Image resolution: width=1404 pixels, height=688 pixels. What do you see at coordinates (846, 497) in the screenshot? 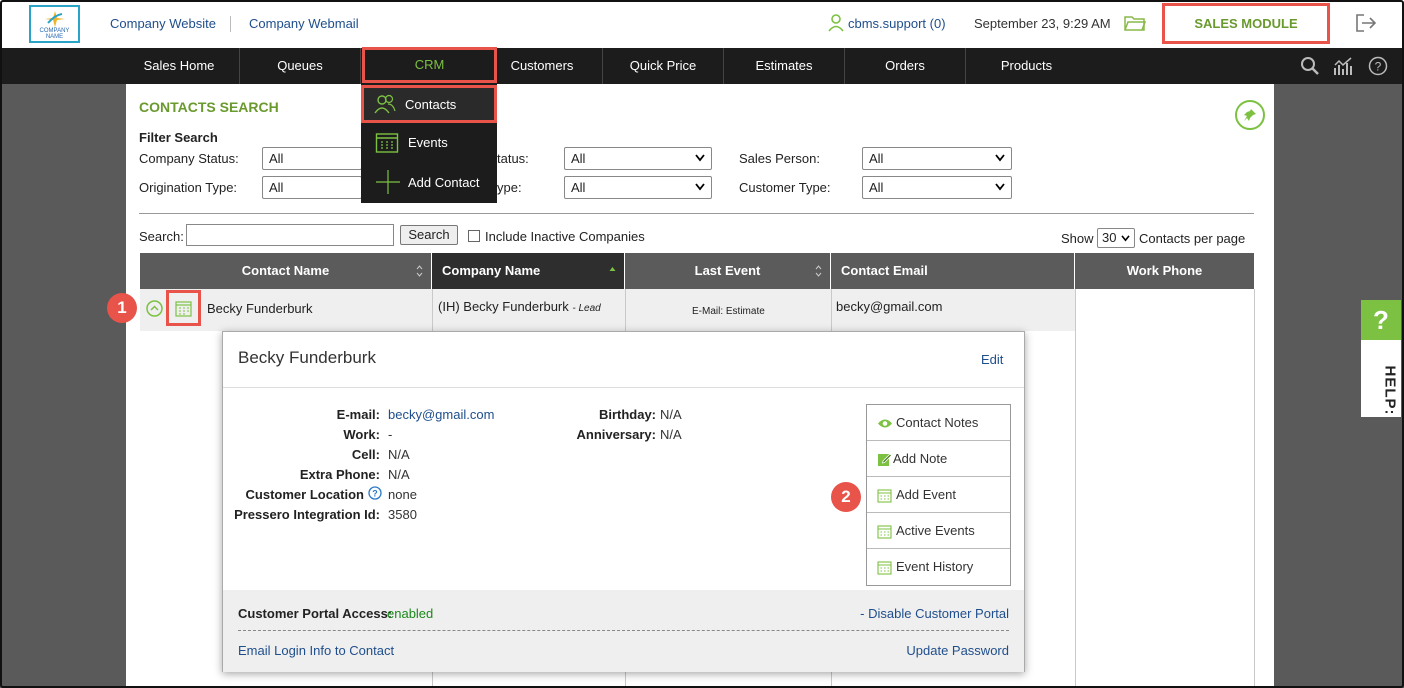
I see `callout-2: 2` at bounding box center [846, 497].